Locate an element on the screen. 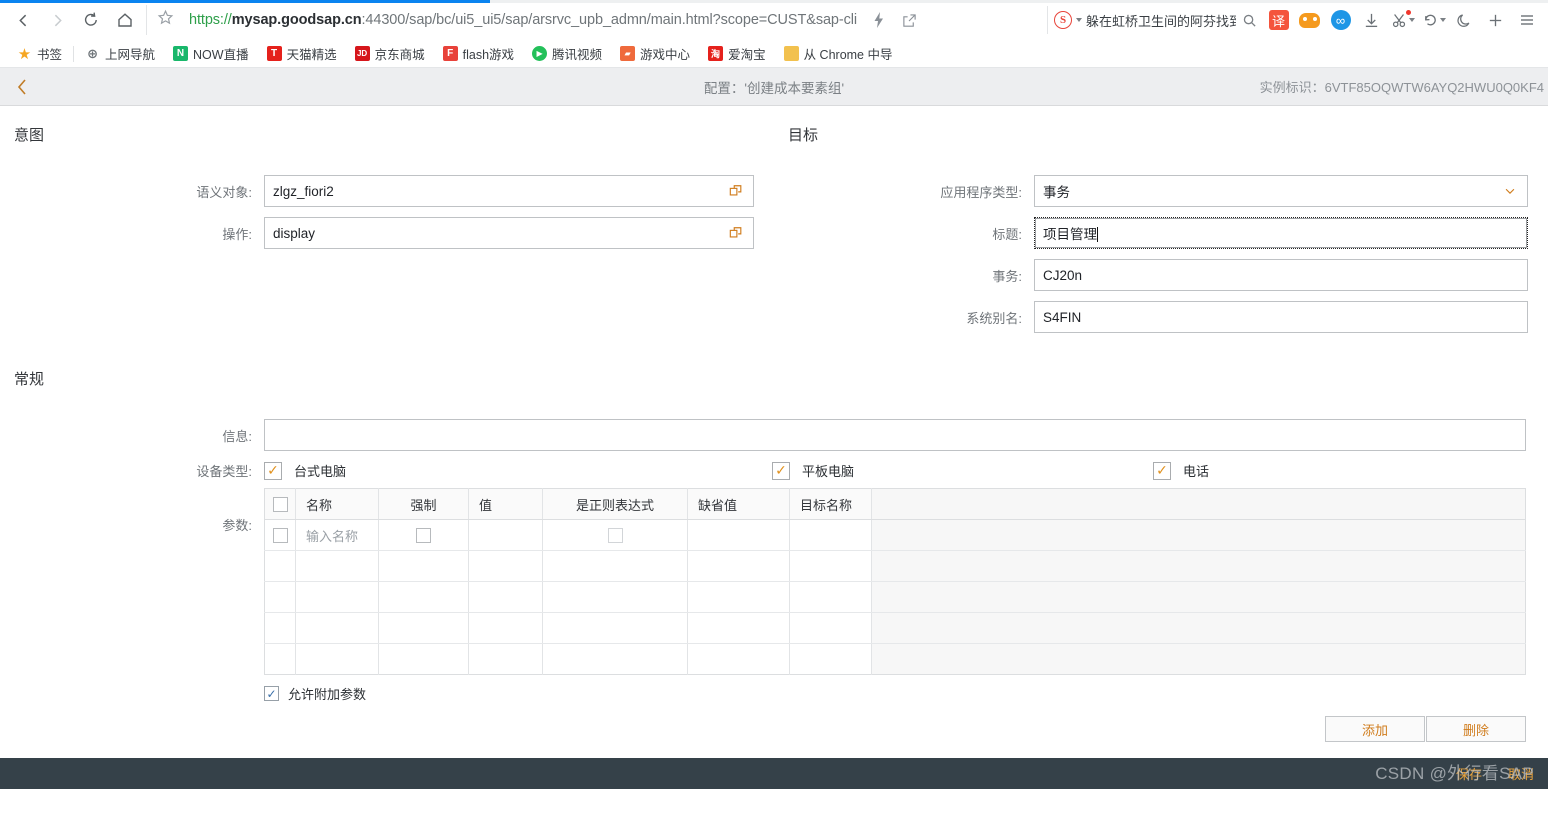 The image size is (1548, 824). column-header-value: 值 is located at coordinates (505, 504).